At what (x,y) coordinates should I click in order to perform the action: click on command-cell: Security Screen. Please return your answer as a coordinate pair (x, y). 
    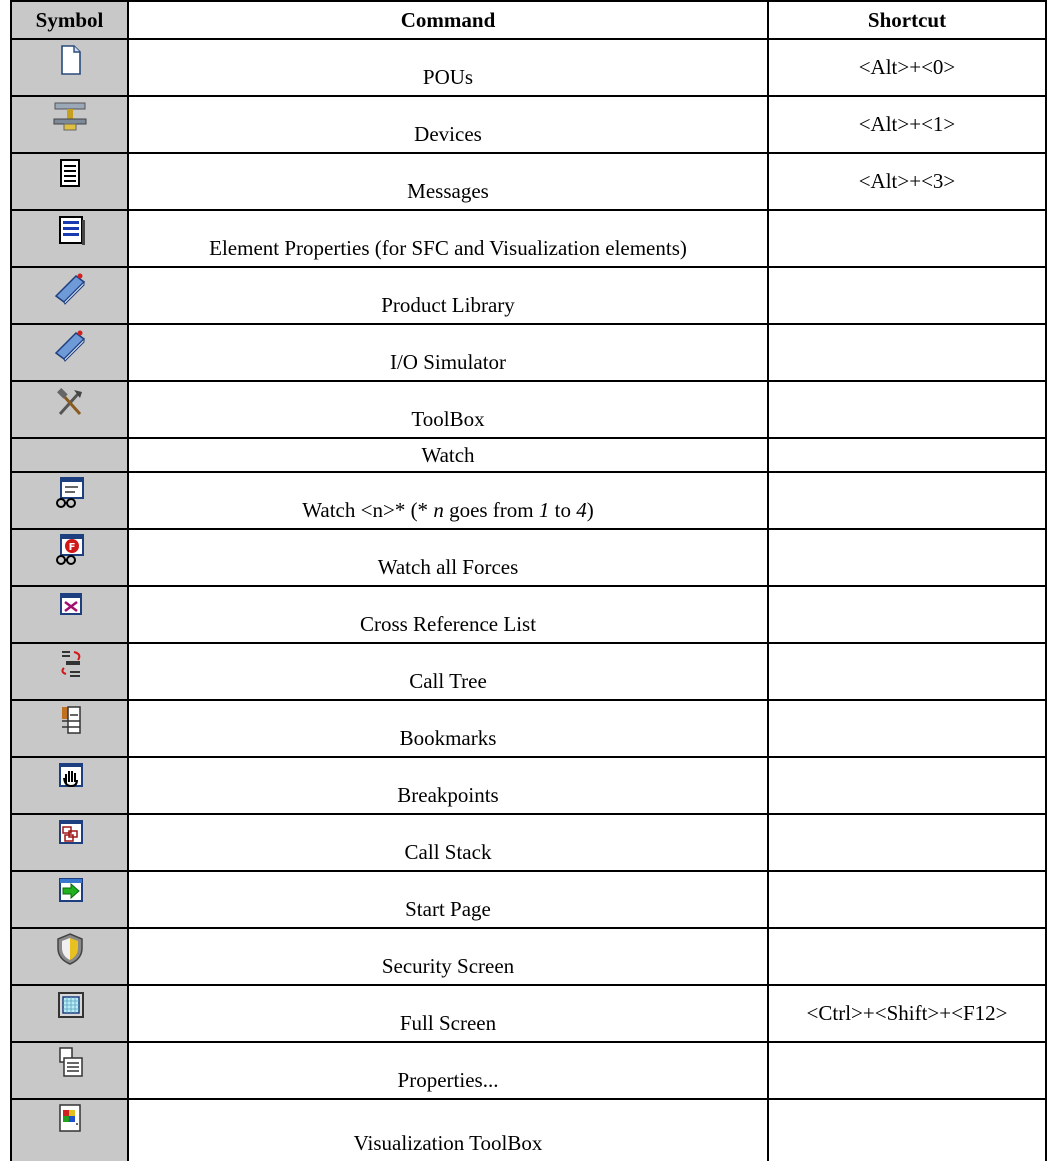
    Looking at the image, I should click on (448, 956).